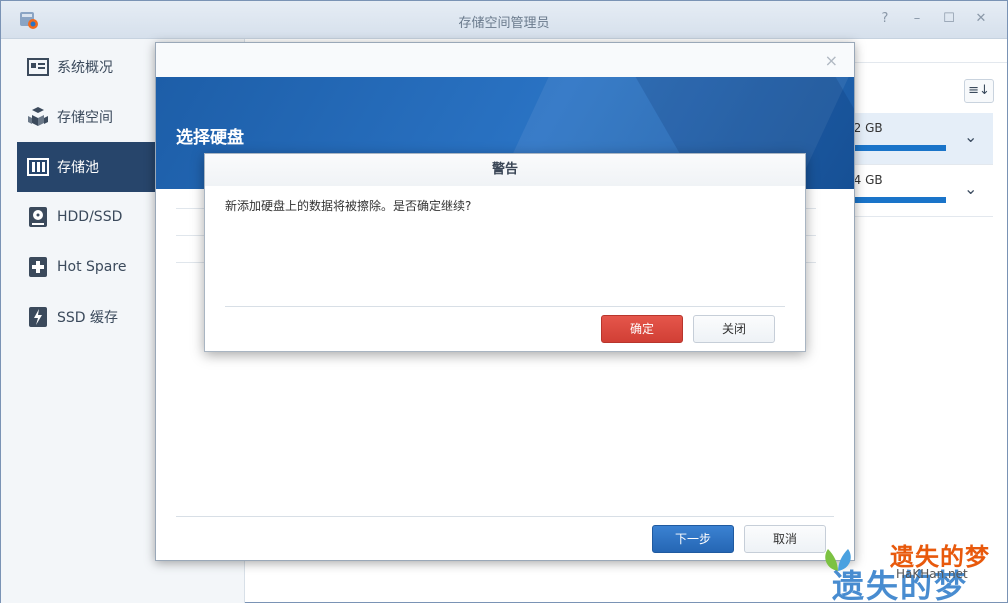  What do you see at coordinates (38, 67) in the screenshot?
I see `overview-icon` at bounding box center [38, 67].